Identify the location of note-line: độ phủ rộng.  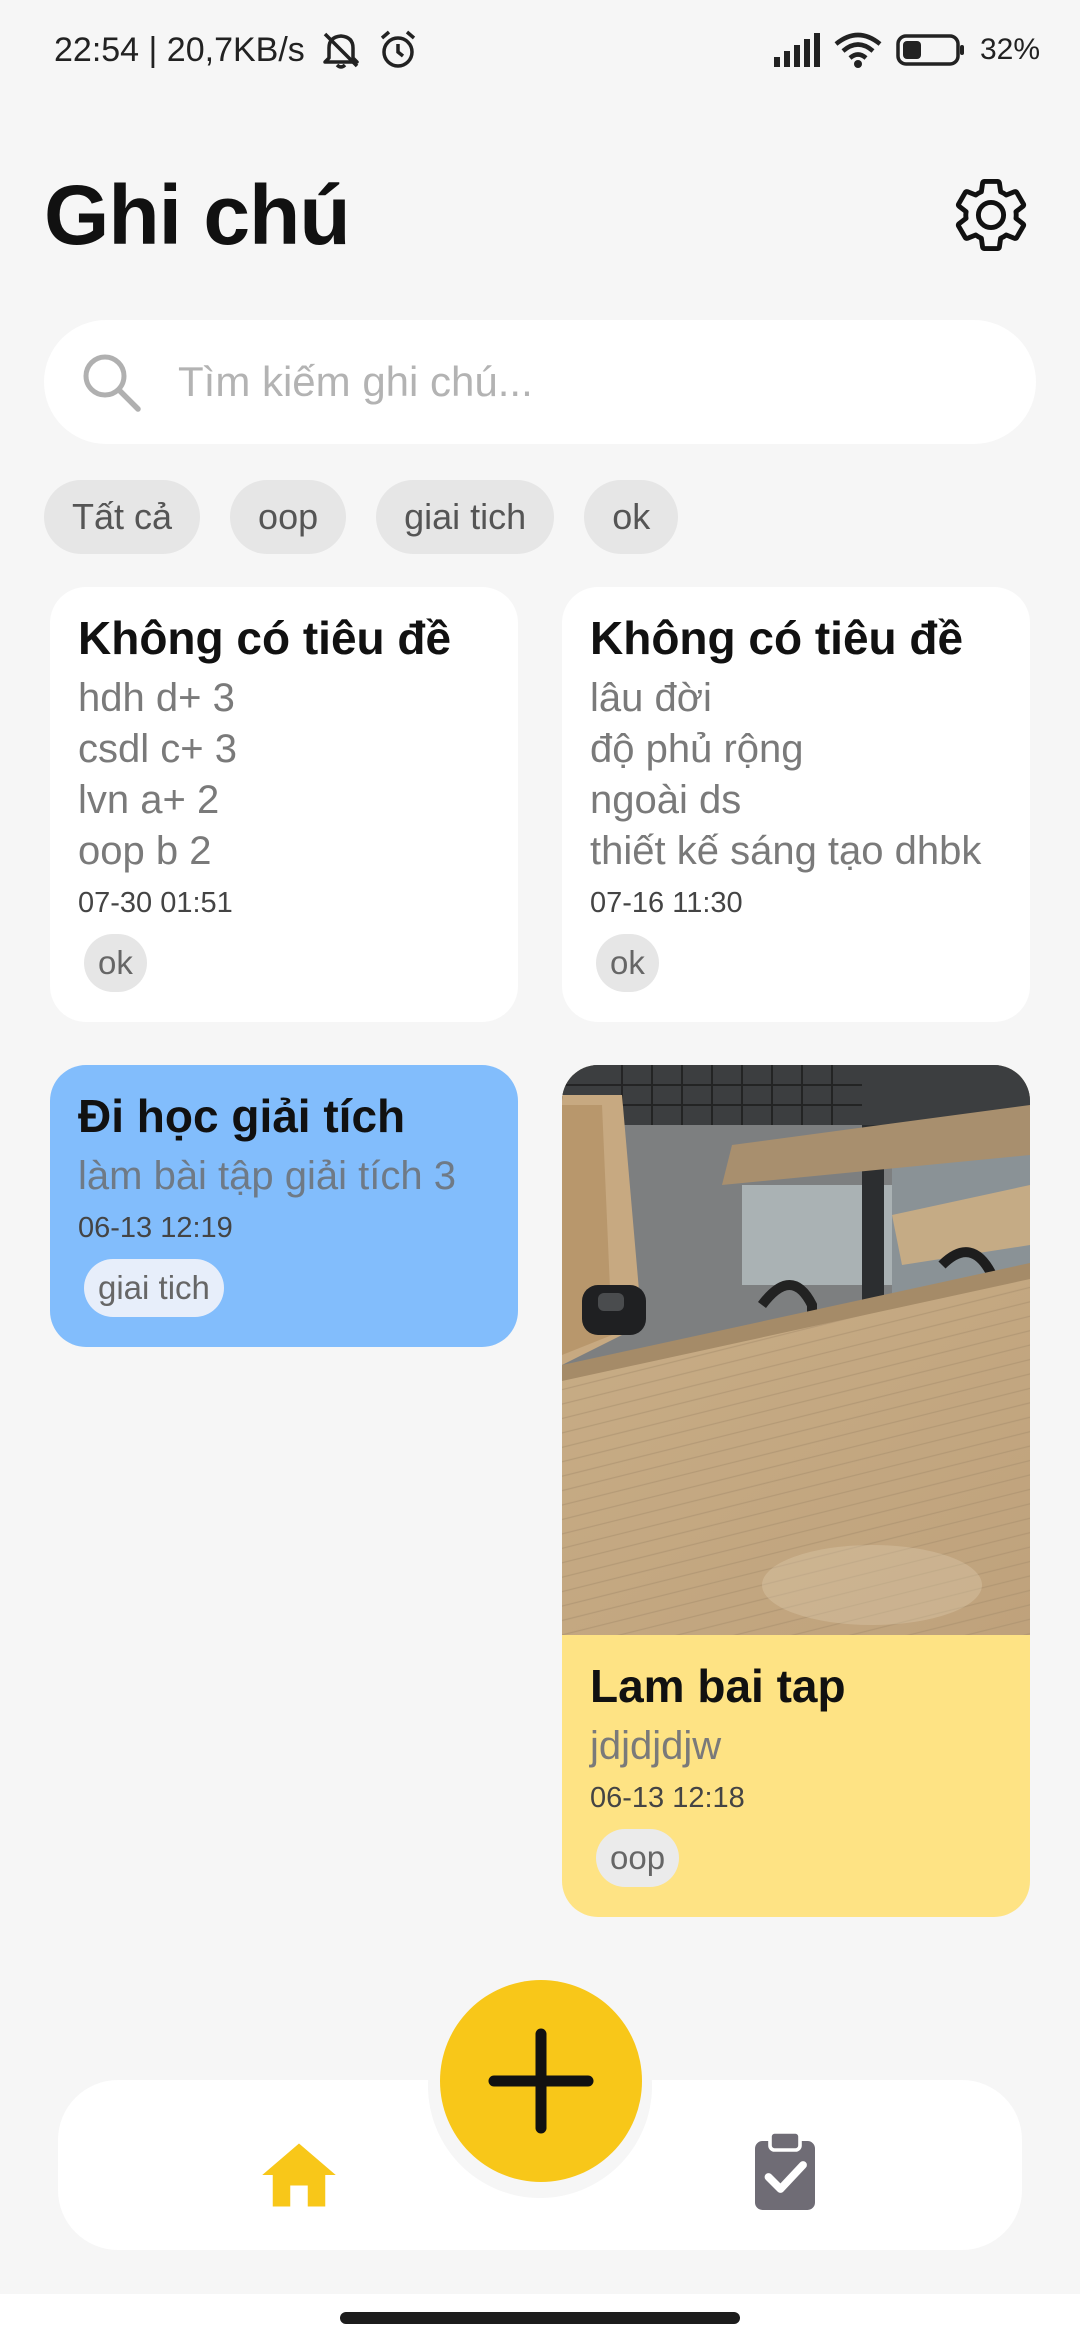
(697, 749).